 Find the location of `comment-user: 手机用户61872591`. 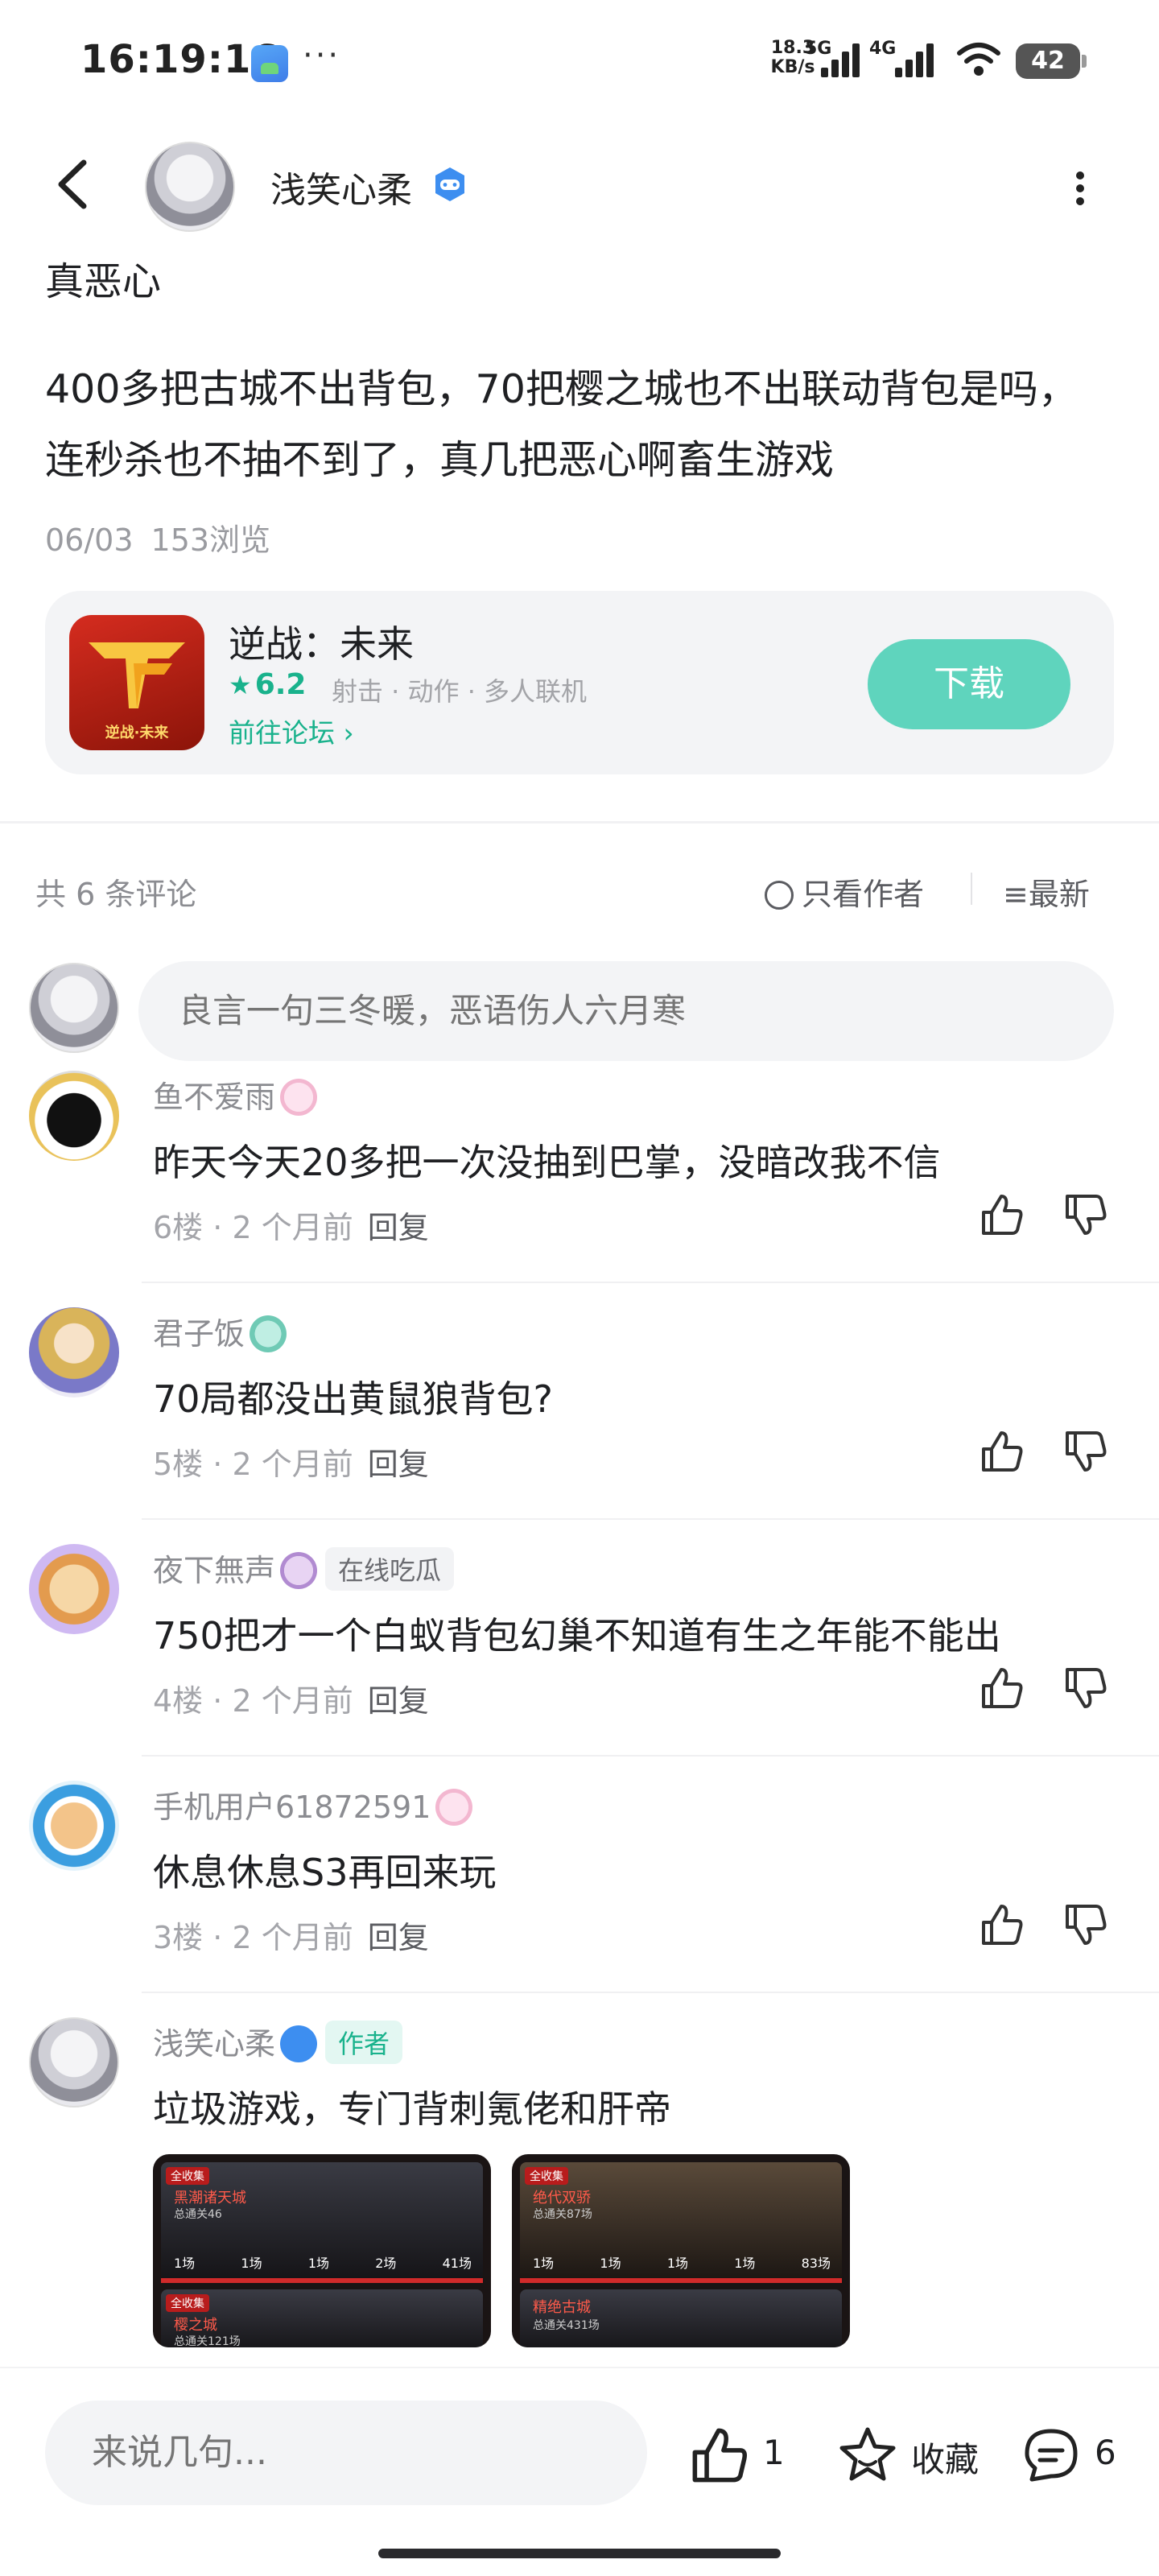

comment-user: 手机用户61872591 is located at coordinates (313, 1804).